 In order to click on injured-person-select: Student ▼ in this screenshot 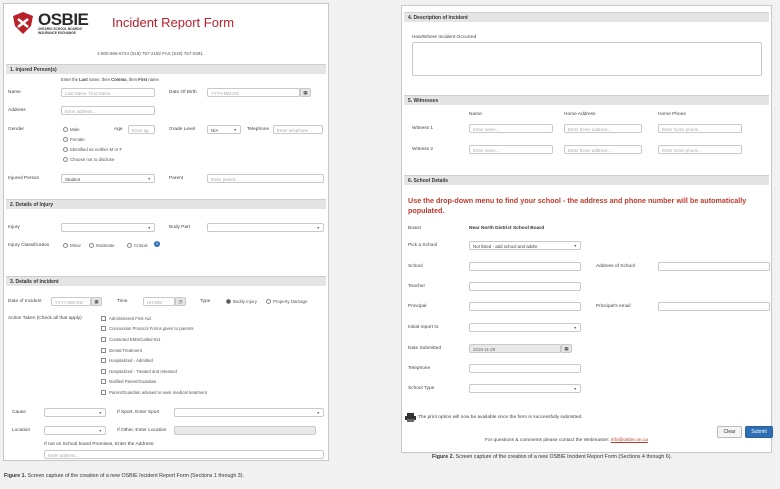, I will do `click(108, 178)`.